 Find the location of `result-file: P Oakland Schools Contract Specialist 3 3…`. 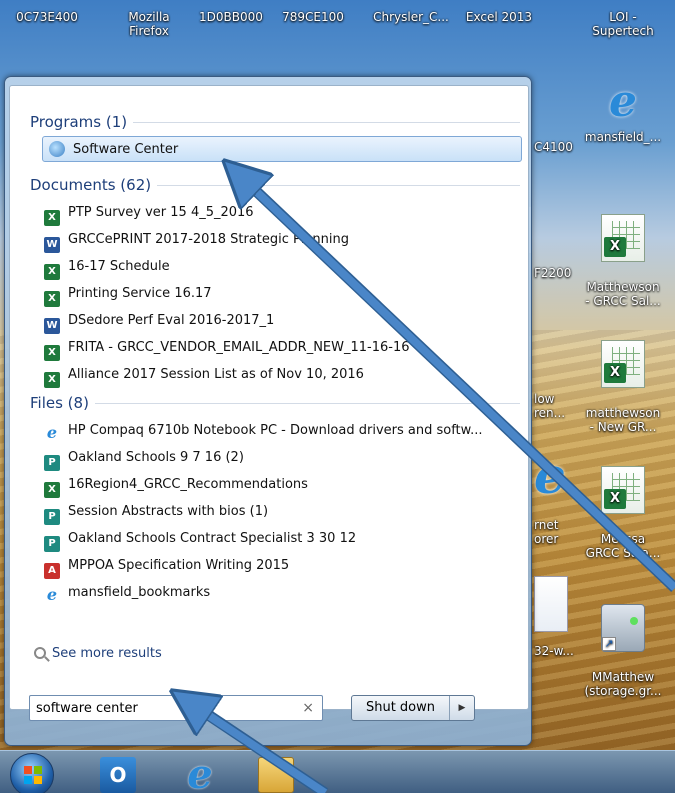

result-file: P Oakland Schools Contract Specialist 3 3… is located at coordinates (280, 539).